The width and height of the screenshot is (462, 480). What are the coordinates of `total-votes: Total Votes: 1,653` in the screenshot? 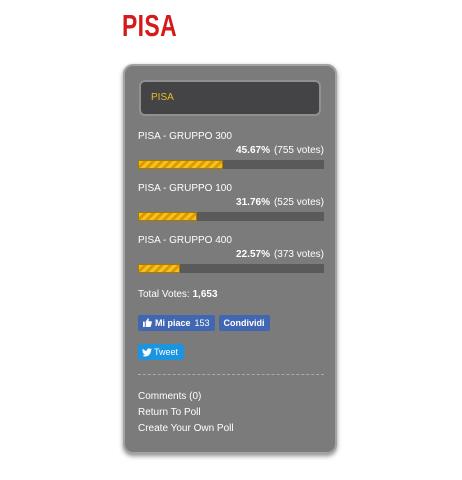 It's located at (178, 294).